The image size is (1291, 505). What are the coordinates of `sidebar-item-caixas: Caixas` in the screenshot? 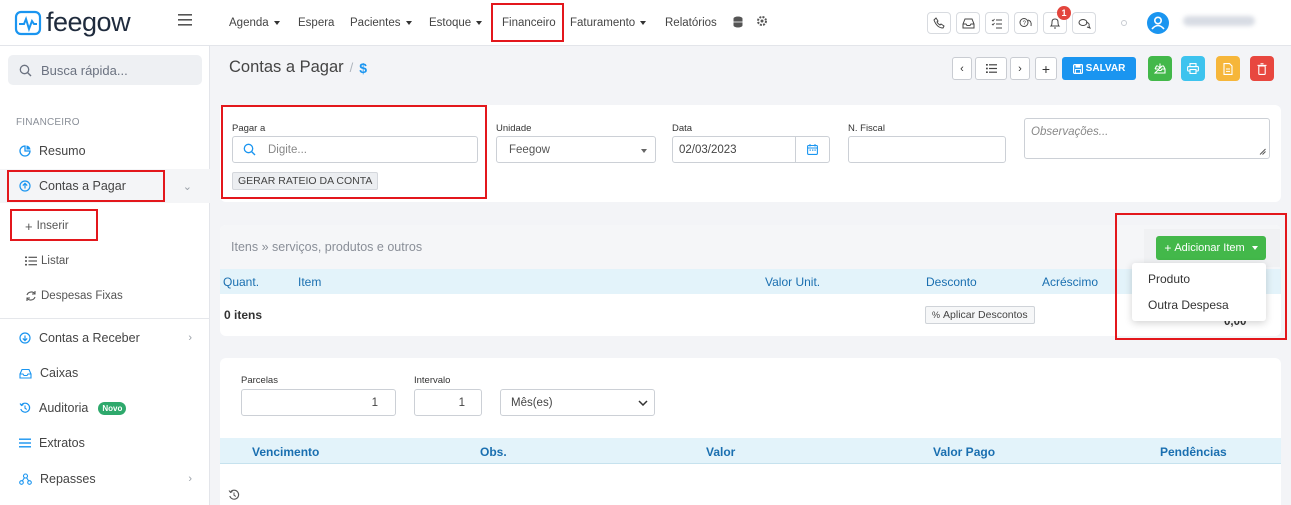 It's located at (105, 373).